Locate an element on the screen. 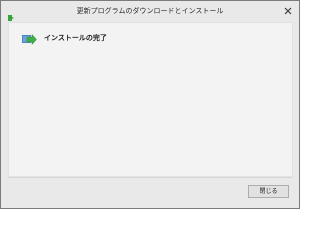 The image size is (320, 240). install-complete-heading: インストールの完了 is located at coordinates (75, 38).